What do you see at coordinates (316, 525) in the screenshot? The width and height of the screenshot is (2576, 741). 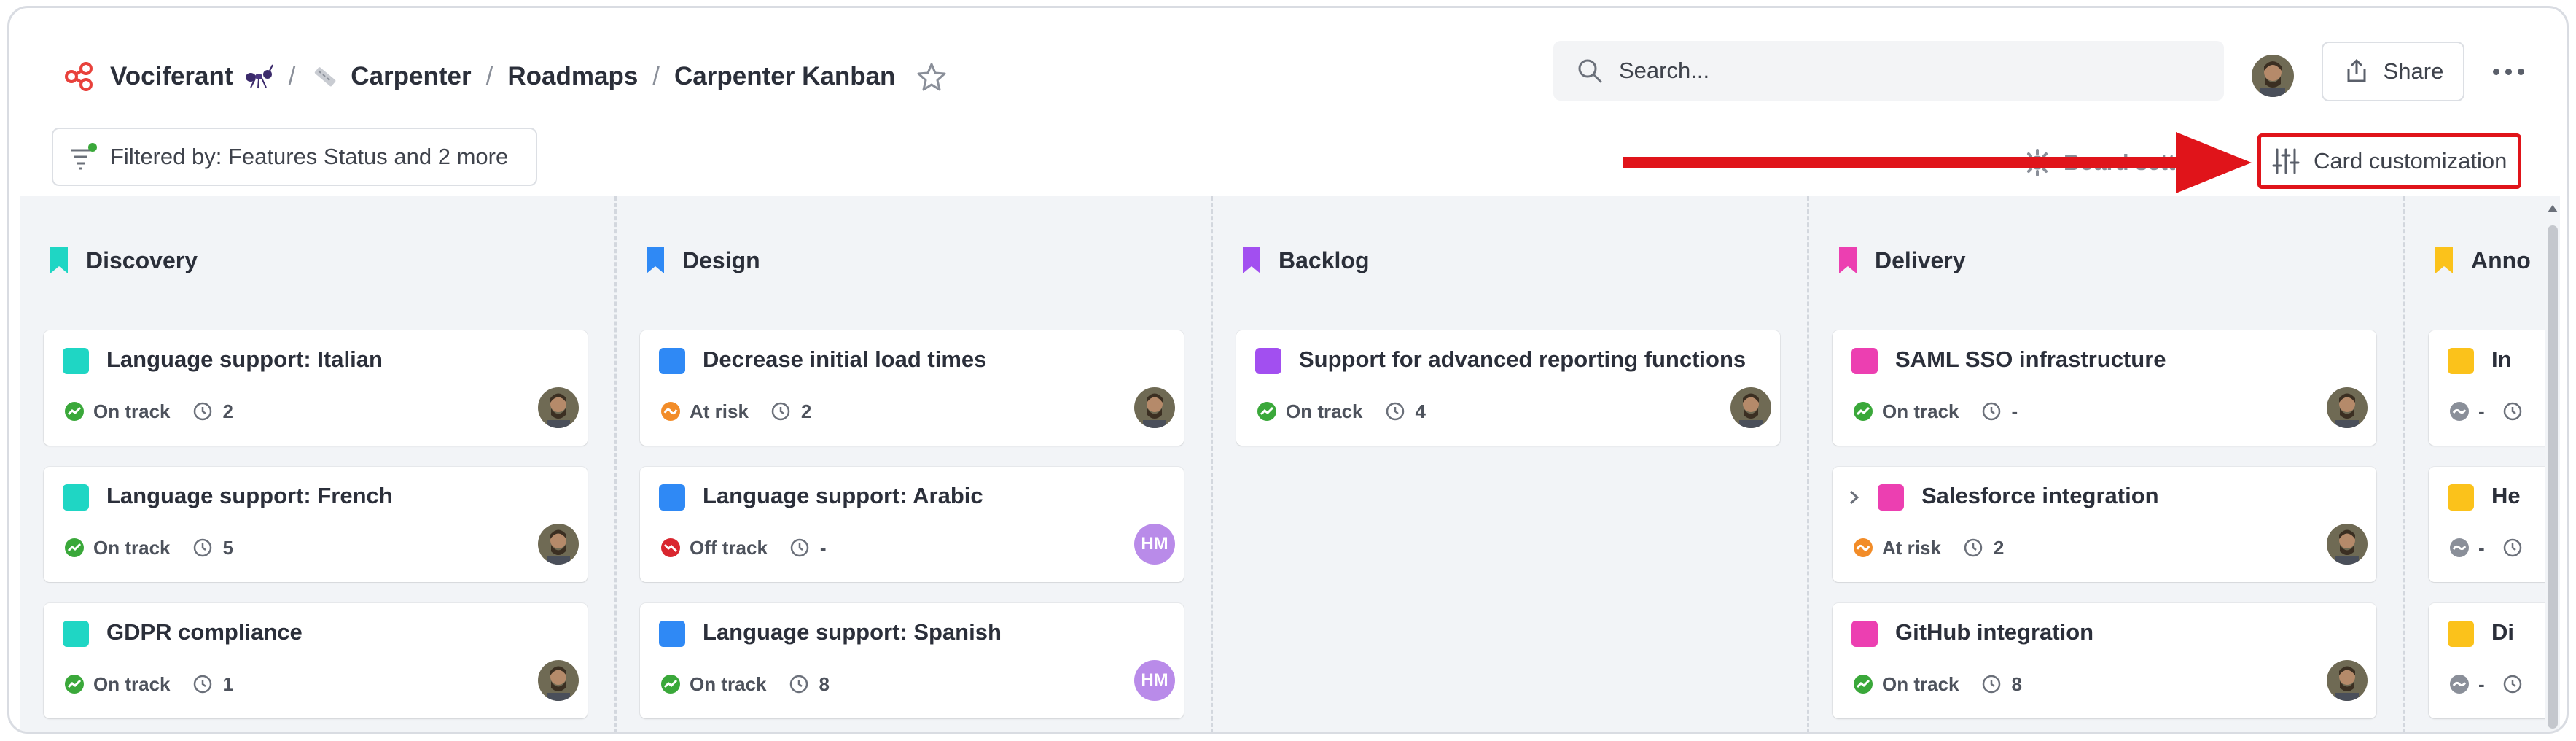 I see `feature-card: Language support: French On track 5` at bounding box center [316, 525].